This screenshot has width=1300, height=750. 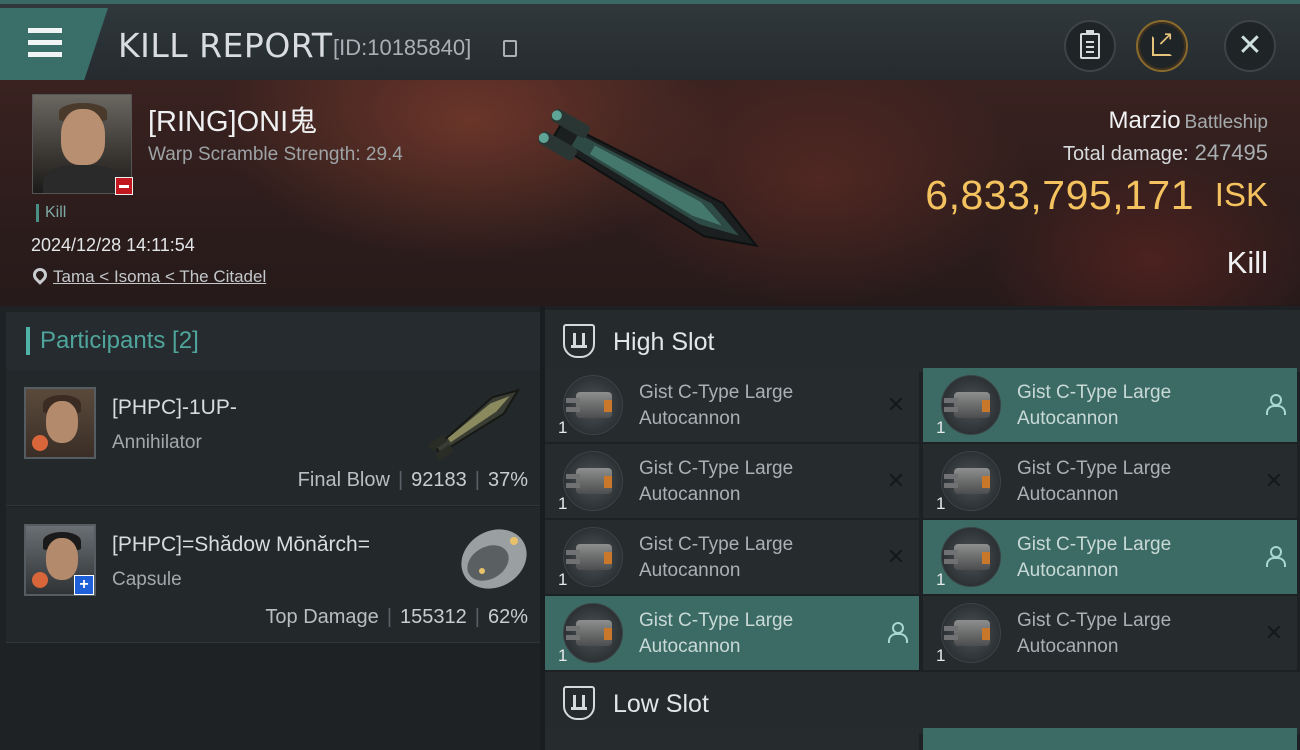 What do you see at coordinates (241, 544) in the screenshot?
I see `participant-name: [PHPC]=Shădow Mōnărch=` at bounding box center [241, 544].